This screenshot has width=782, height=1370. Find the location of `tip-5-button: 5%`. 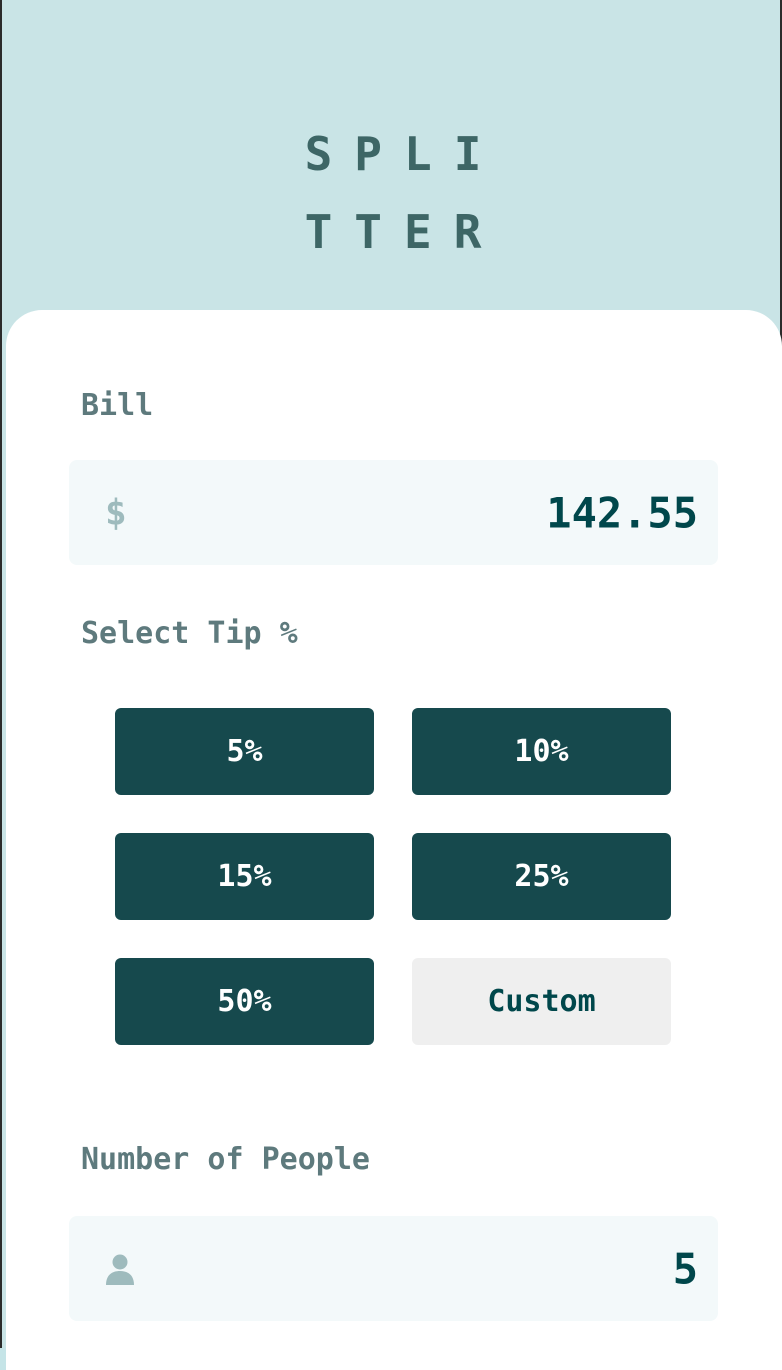

tip-5-button: 5% is located at coordinates (244, 751).